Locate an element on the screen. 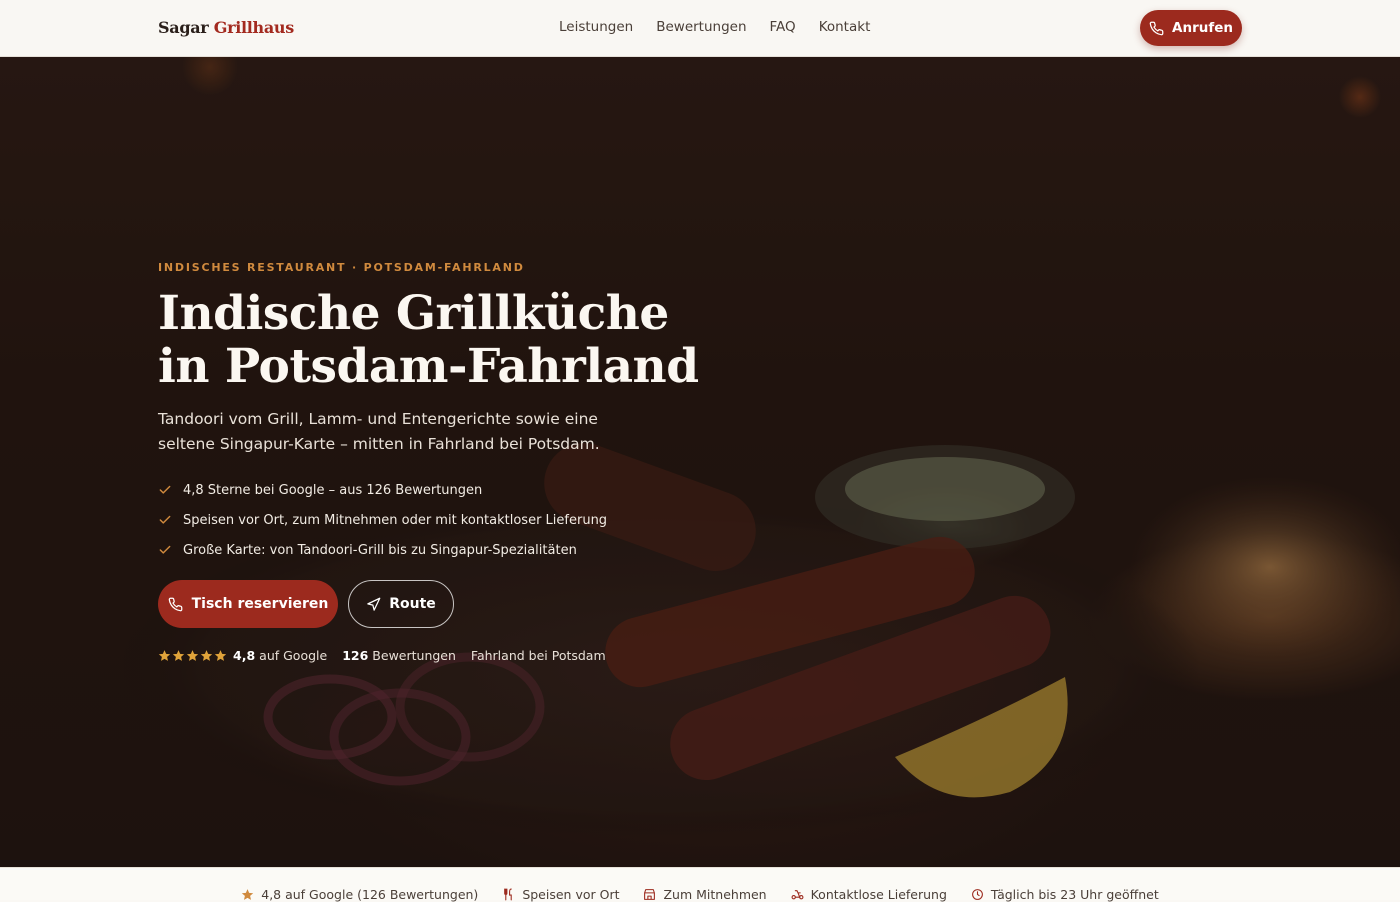 The width and height of the screenshot is (1400, 902). reserve-table-button: Tisch reservieren is located at coordinates (248, 604).